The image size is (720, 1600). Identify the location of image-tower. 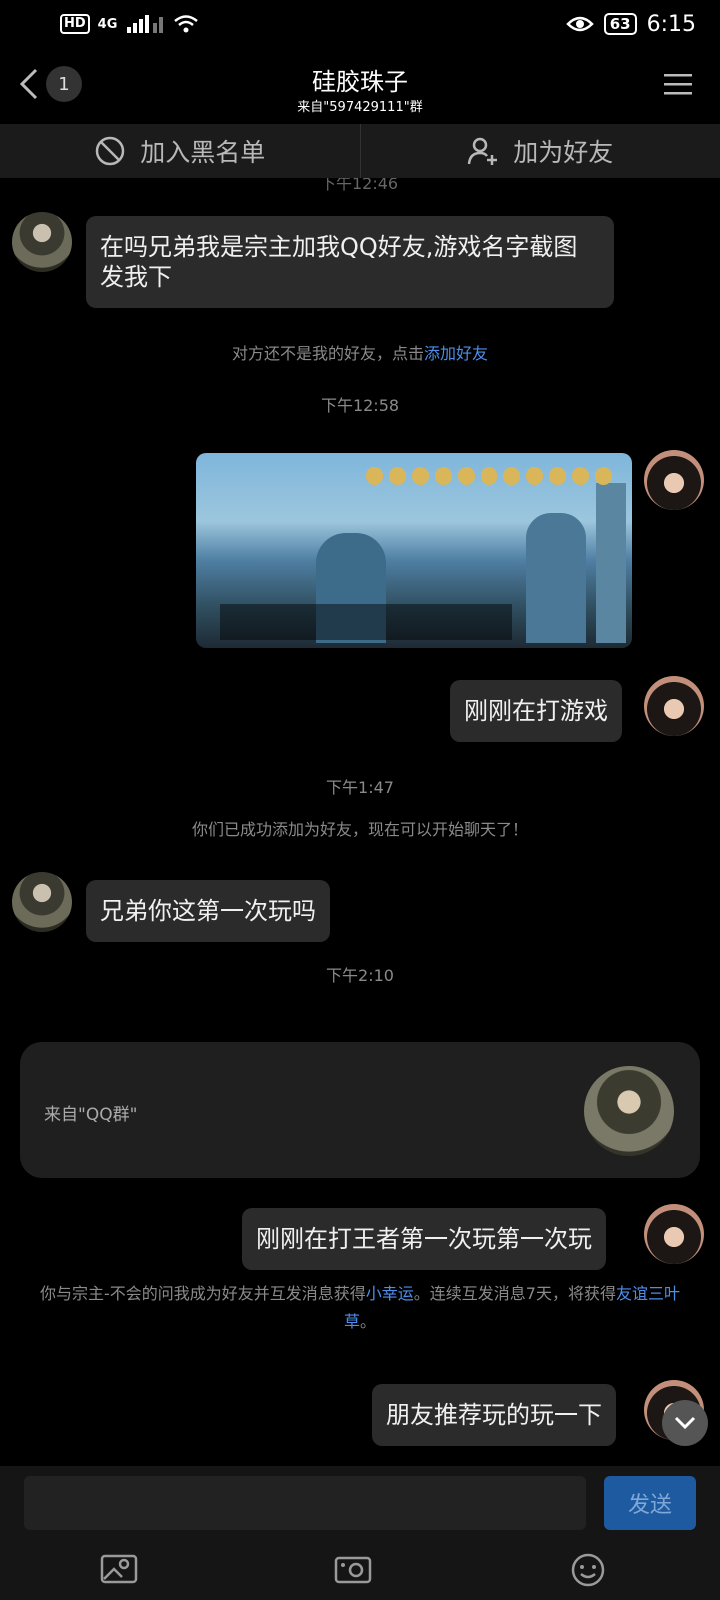
(556, 578).